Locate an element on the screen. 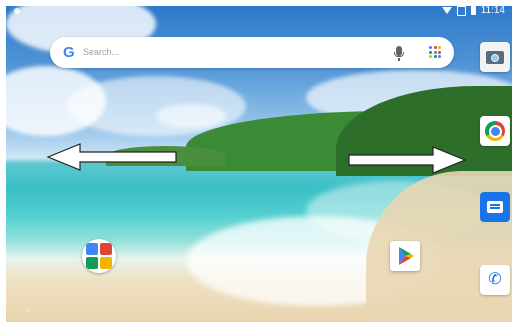  sim-icon is located at coordinates (461, 10).